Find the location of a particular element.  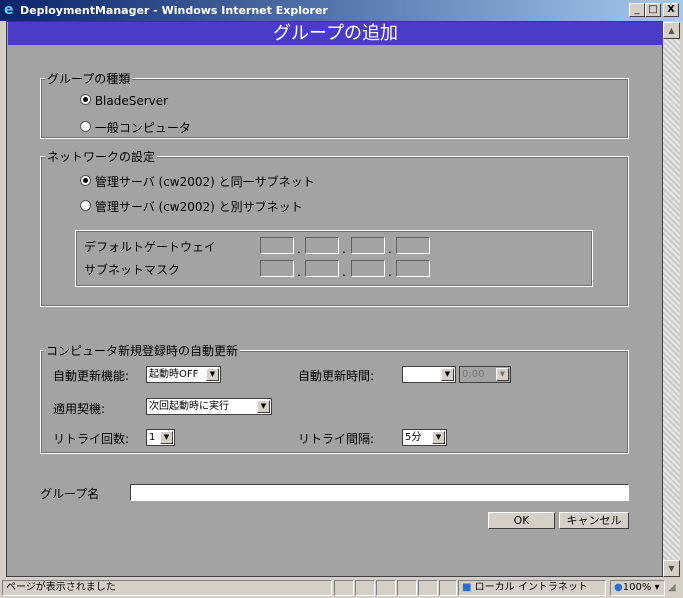

radio-label: 管理サーバ (cw2002) と別サブネット is located at coordinates (198, 207).